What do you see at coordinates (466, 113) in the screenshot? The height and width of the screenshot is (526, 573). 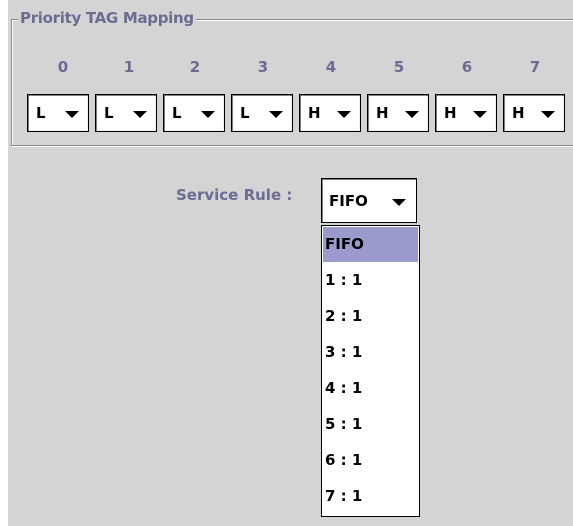 I see `tag-6-priority-select: H` at bounding box center [466, 113].